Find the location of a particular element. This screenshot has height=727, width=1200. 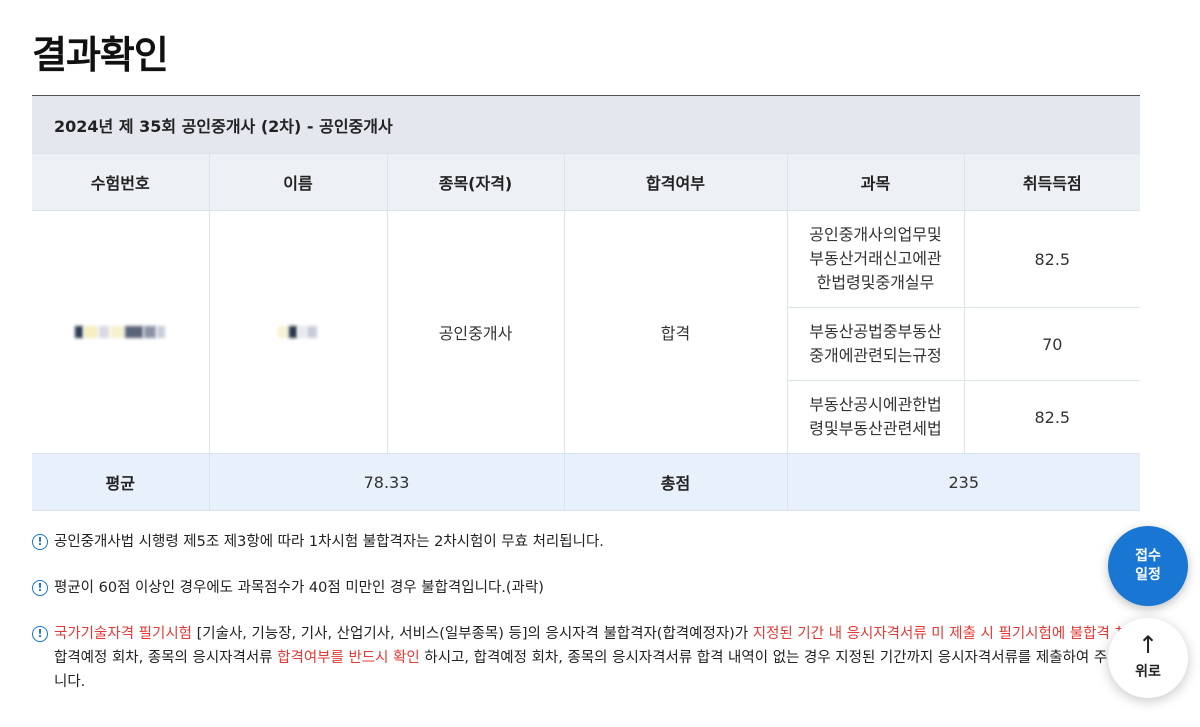

header-exam-number: 수험번호 is located at coordinates (121, 182).